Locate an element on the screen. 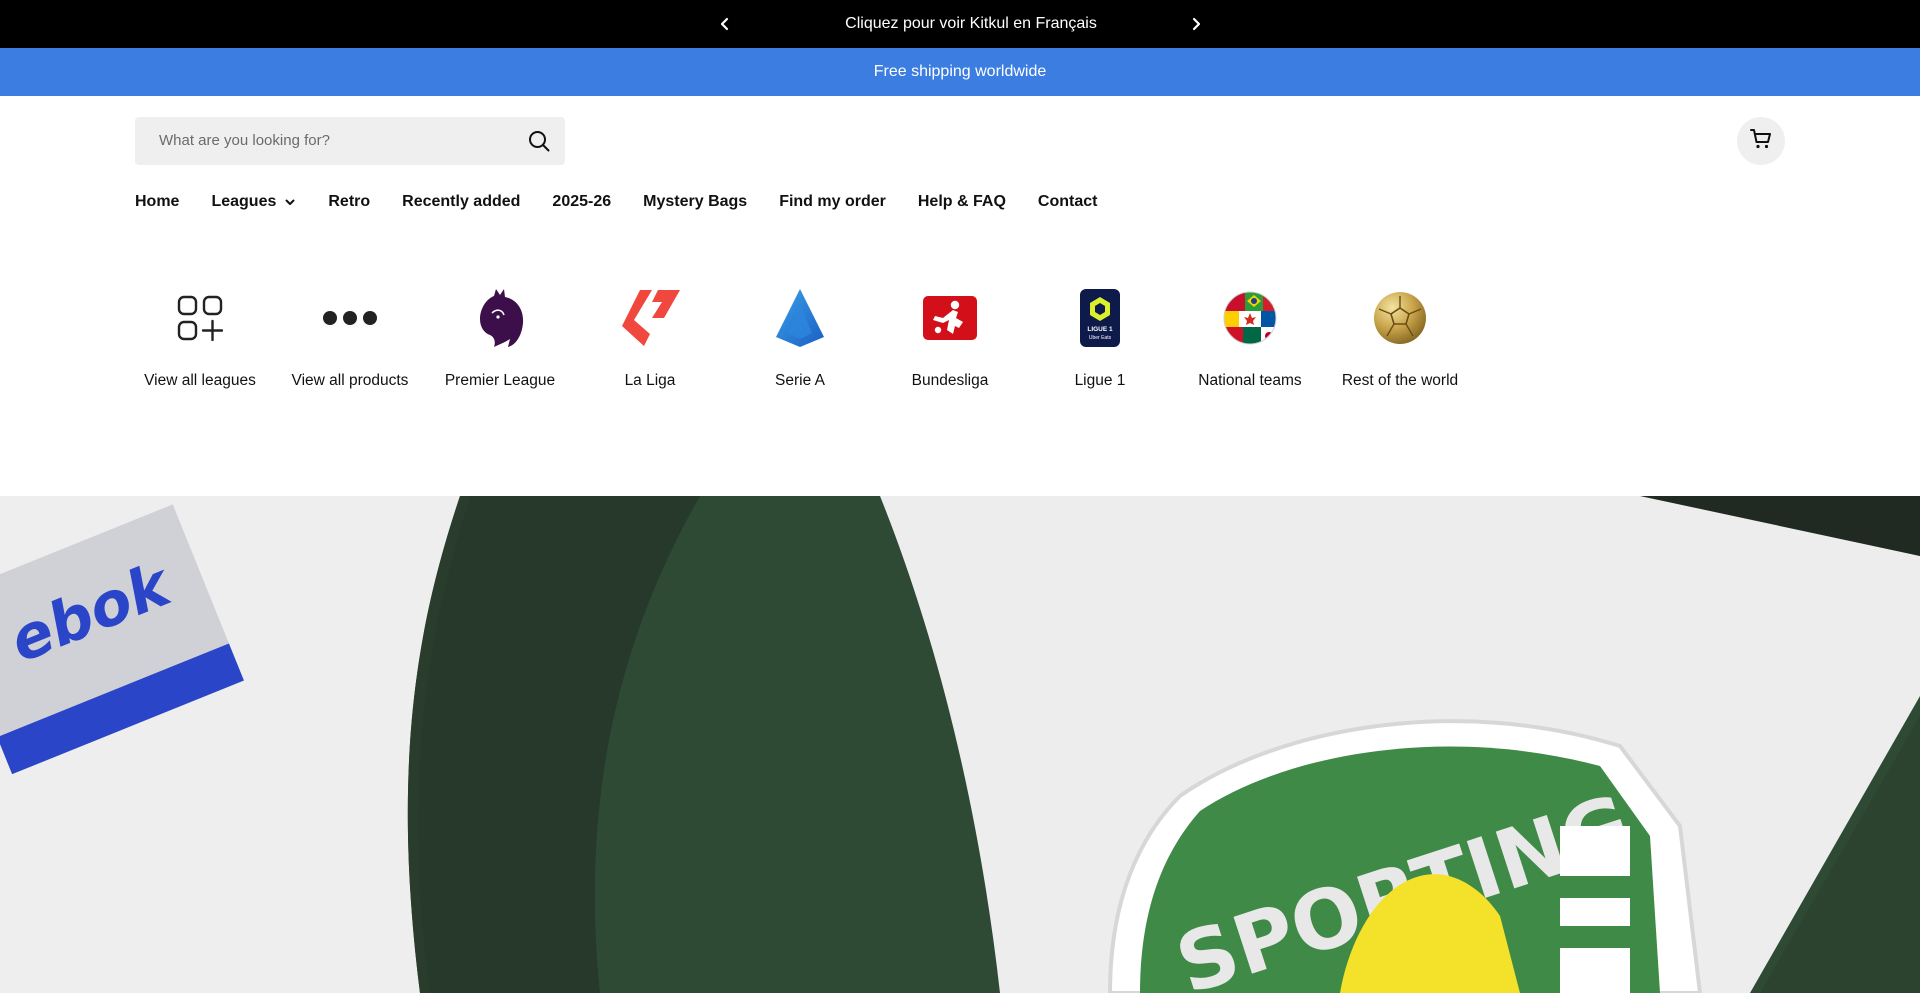 The height and width of the screenshot is (993, 1920). nav-item-mystery-bags: Mystery Bags is located at coordinates (695, 202).